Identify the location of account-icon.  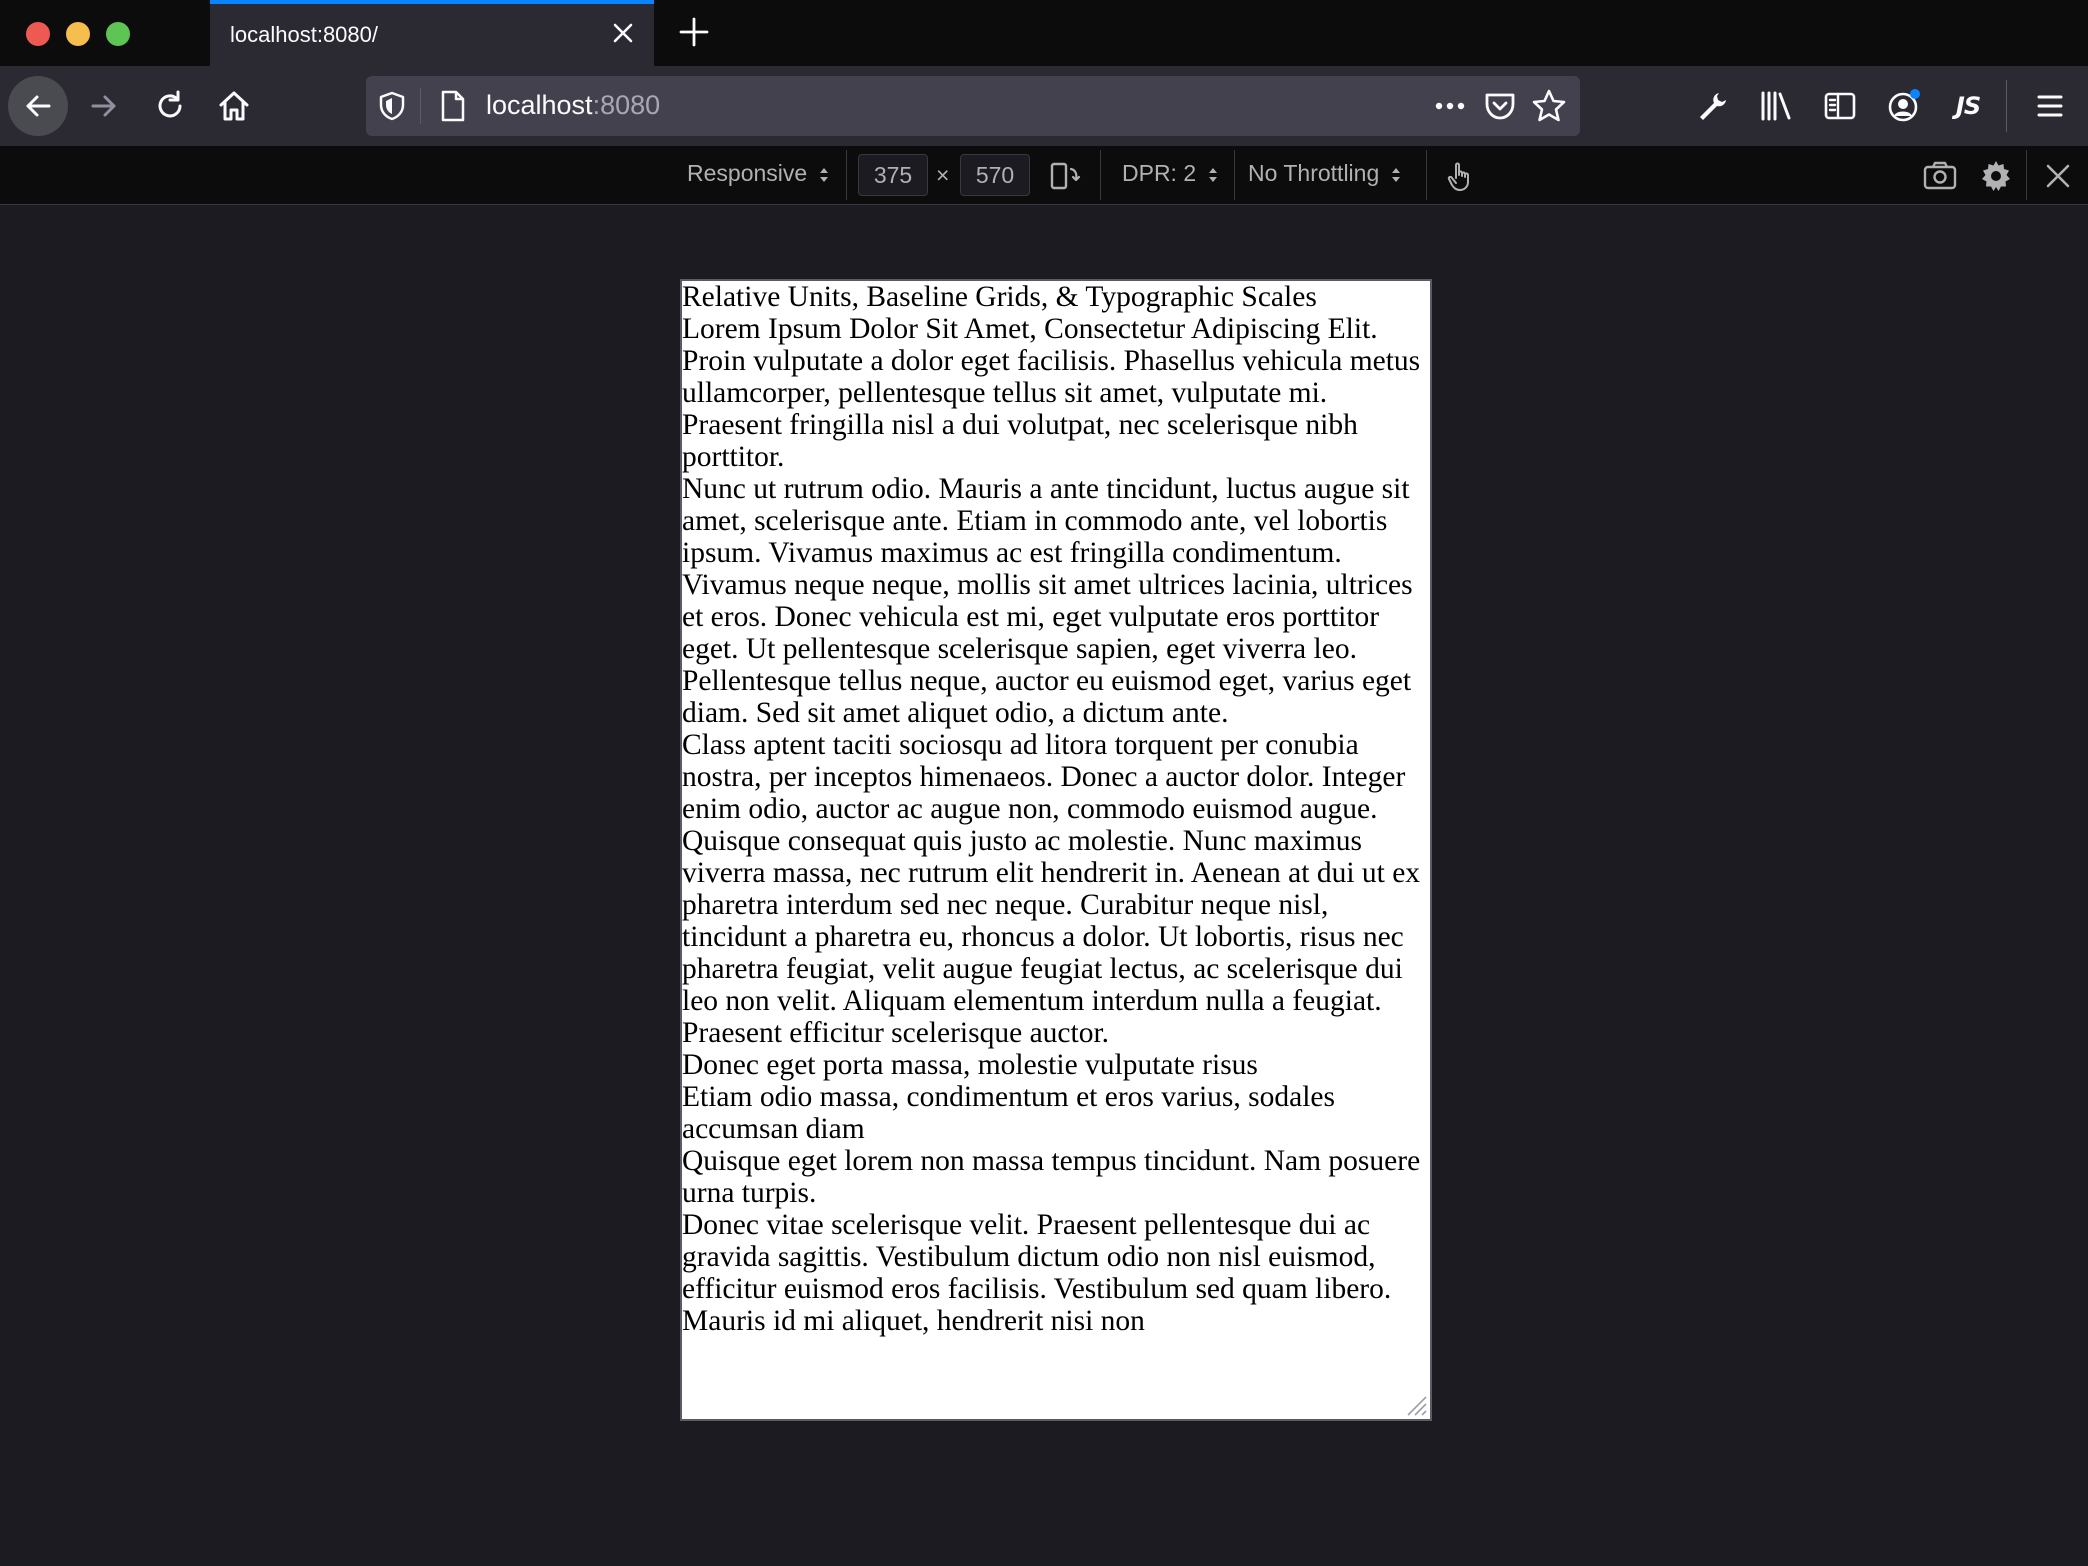
(1904, 105).